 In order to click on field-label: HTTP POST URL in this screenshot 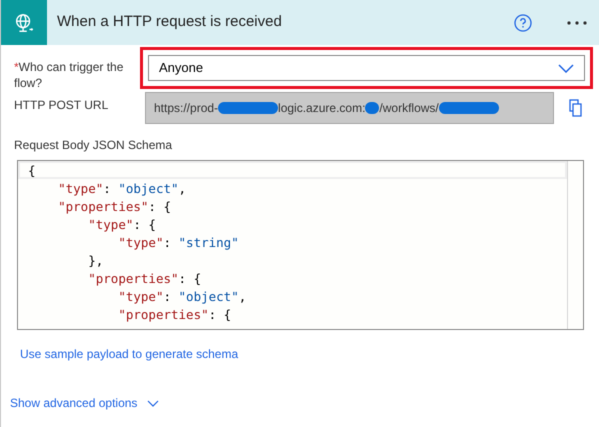, I will do `click(62, 105)`.